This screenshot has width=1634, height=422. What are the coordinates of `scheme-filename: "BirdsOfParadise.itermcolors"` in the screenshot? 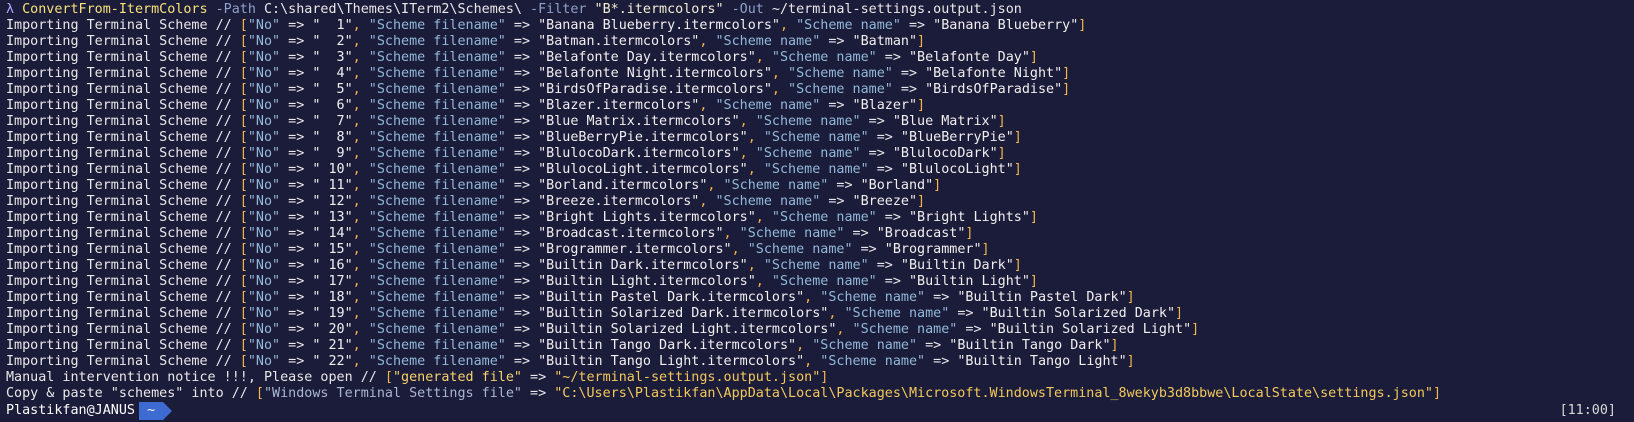 It's located at (655, 89).